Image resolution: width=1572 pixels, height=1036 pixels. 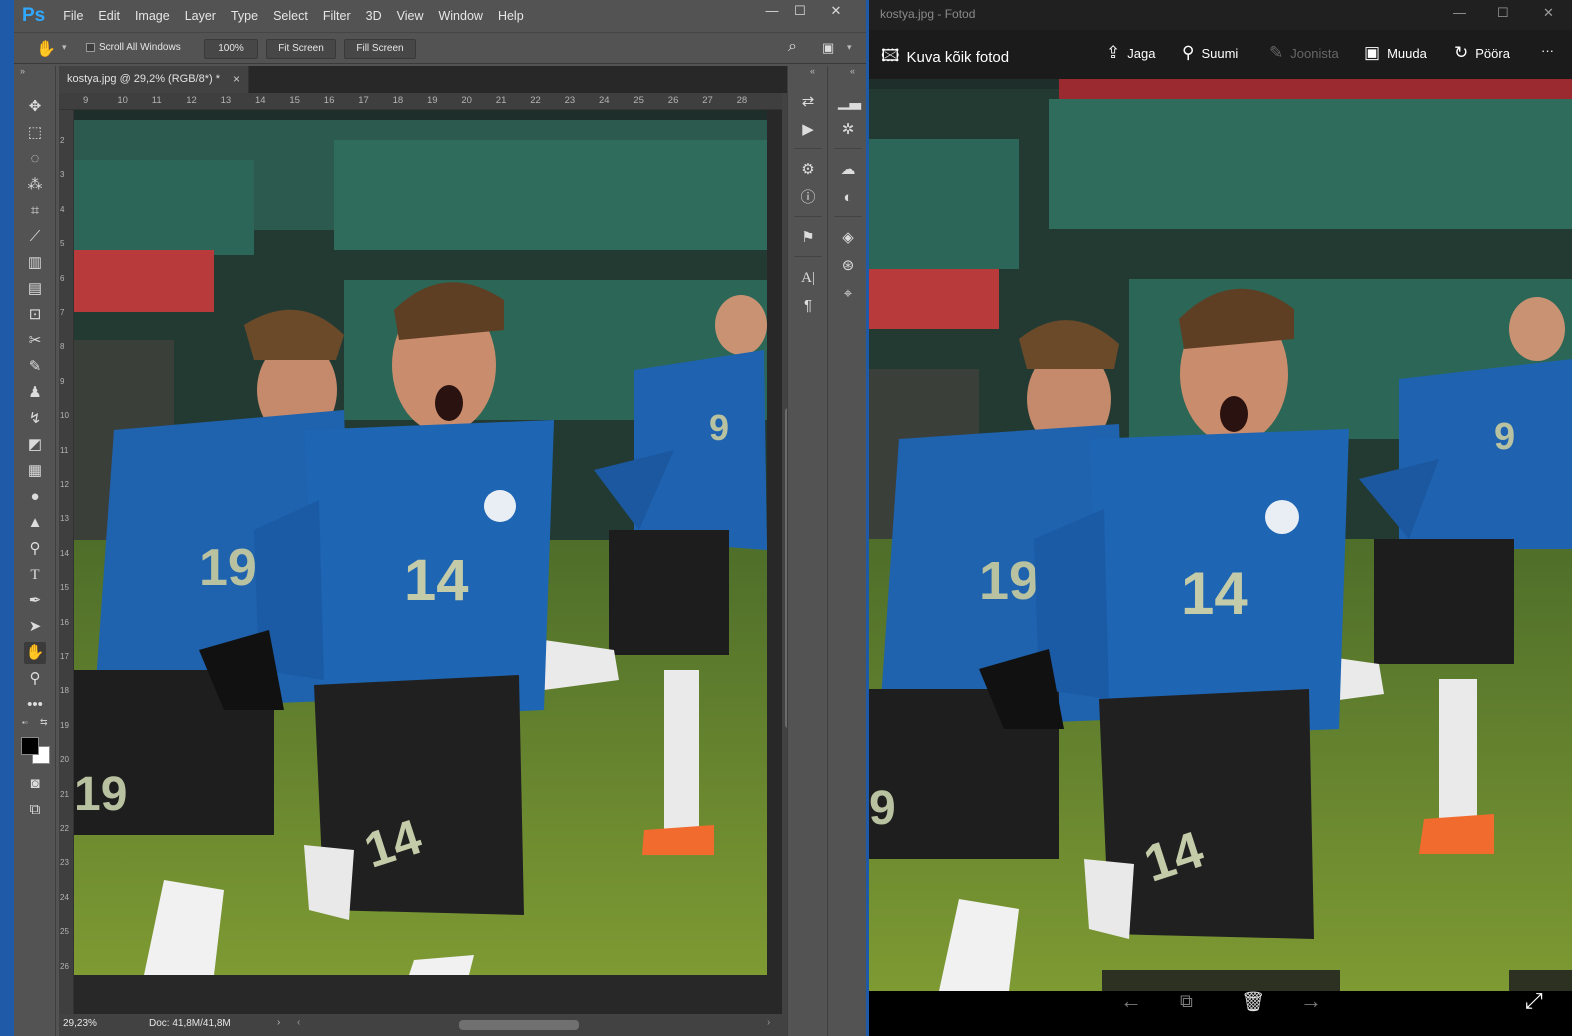 I want to click on draw-button: ✎ Joonista, so click(x=1304, y=53).